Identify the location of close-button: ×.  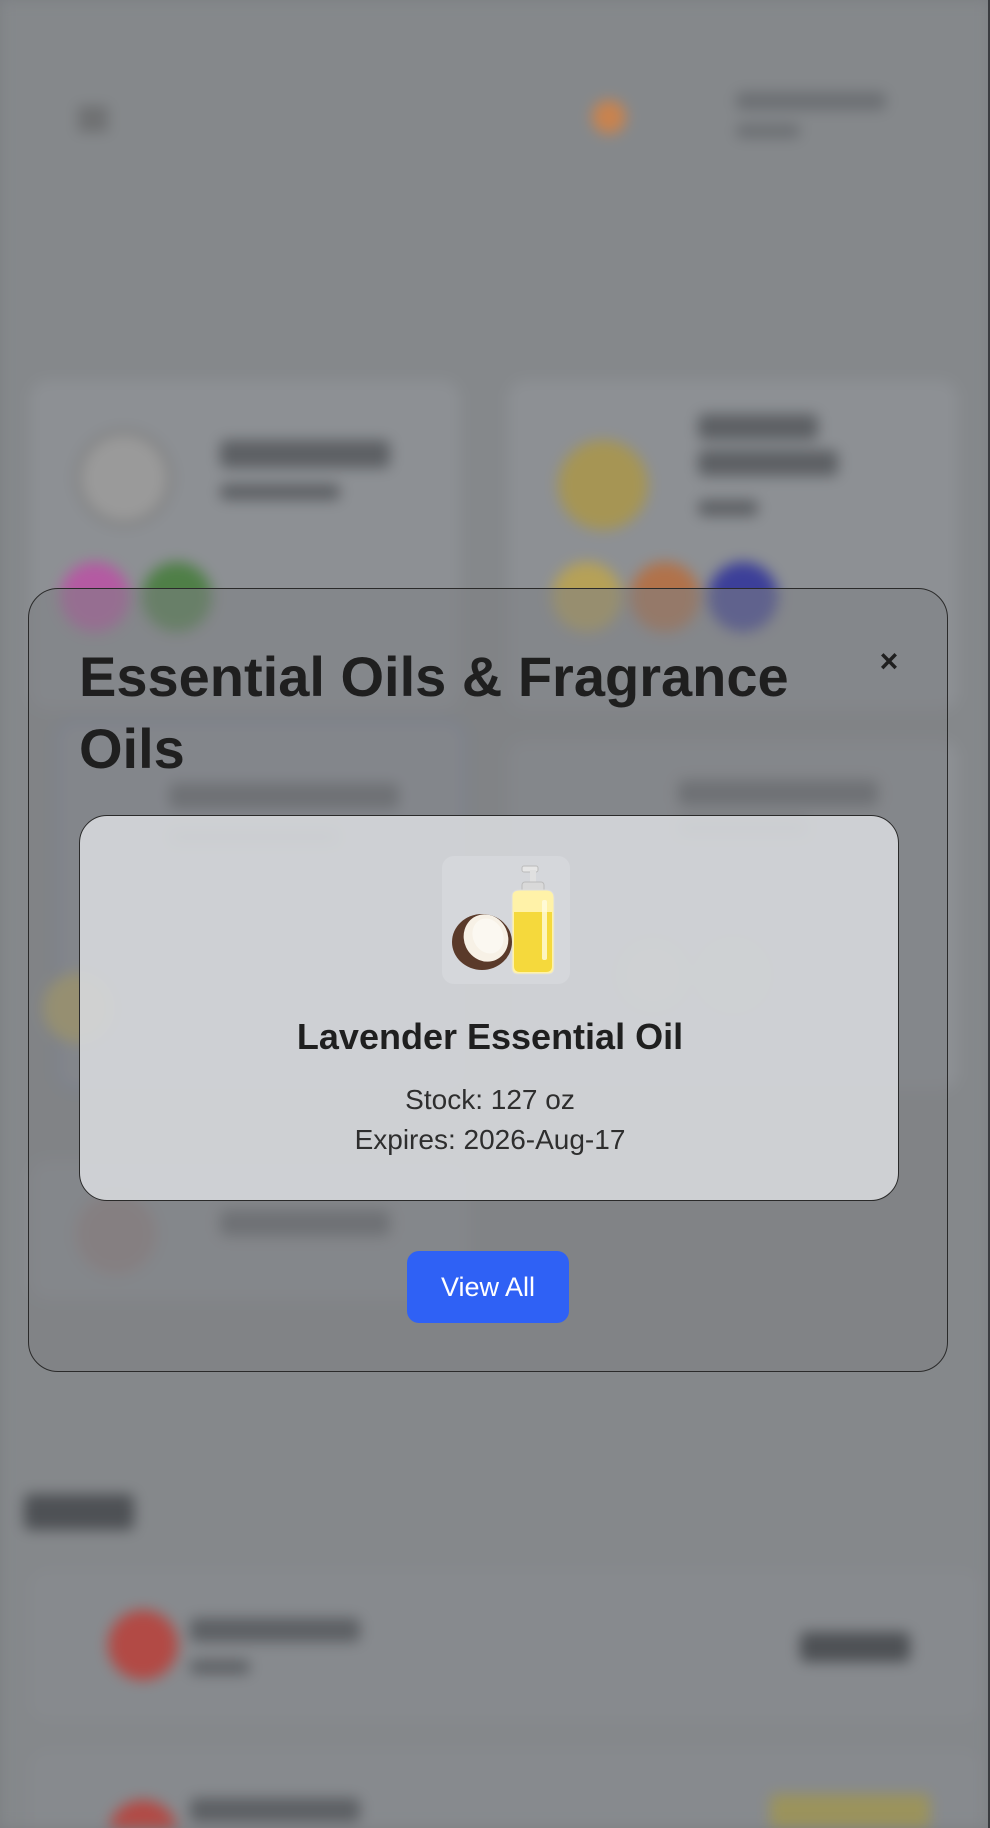
(889, 661).